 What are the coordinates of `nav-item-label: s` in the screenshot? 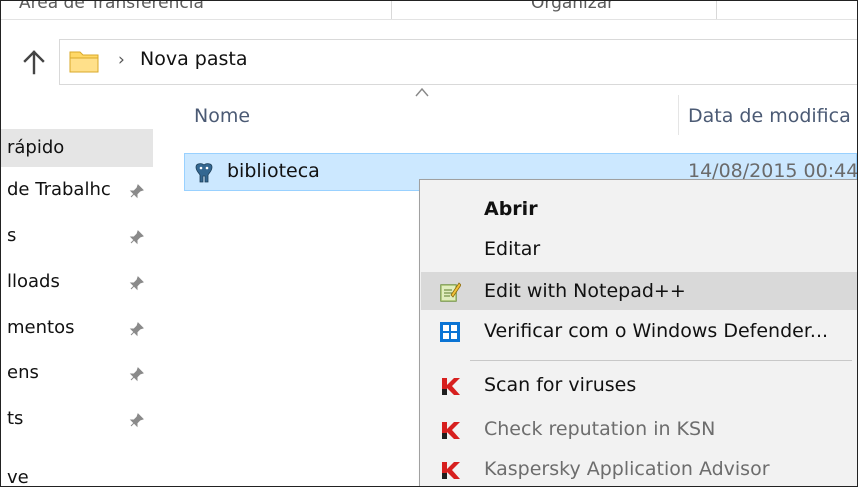 It's located at (12, 235).